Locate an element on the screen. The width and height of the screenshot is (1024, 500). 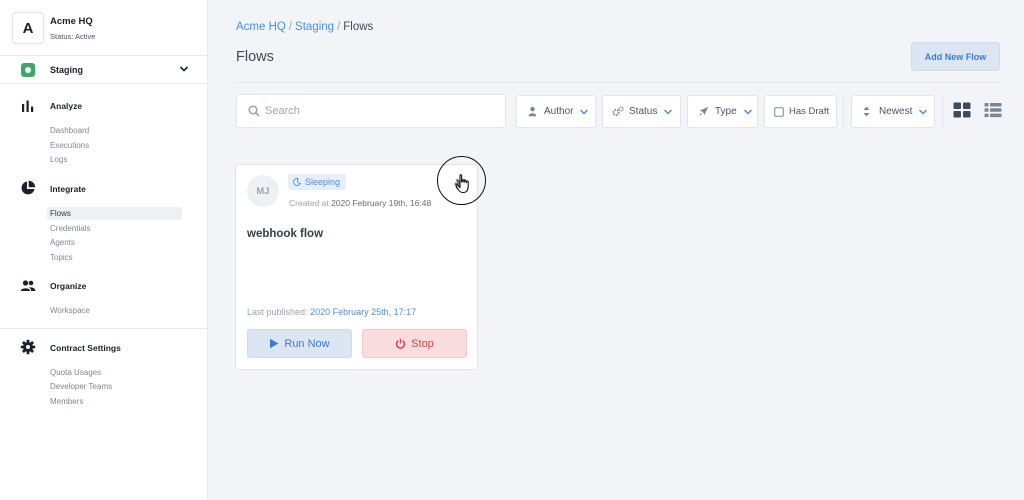
org-name: Acme HQ is located at coordinates (71, 21).